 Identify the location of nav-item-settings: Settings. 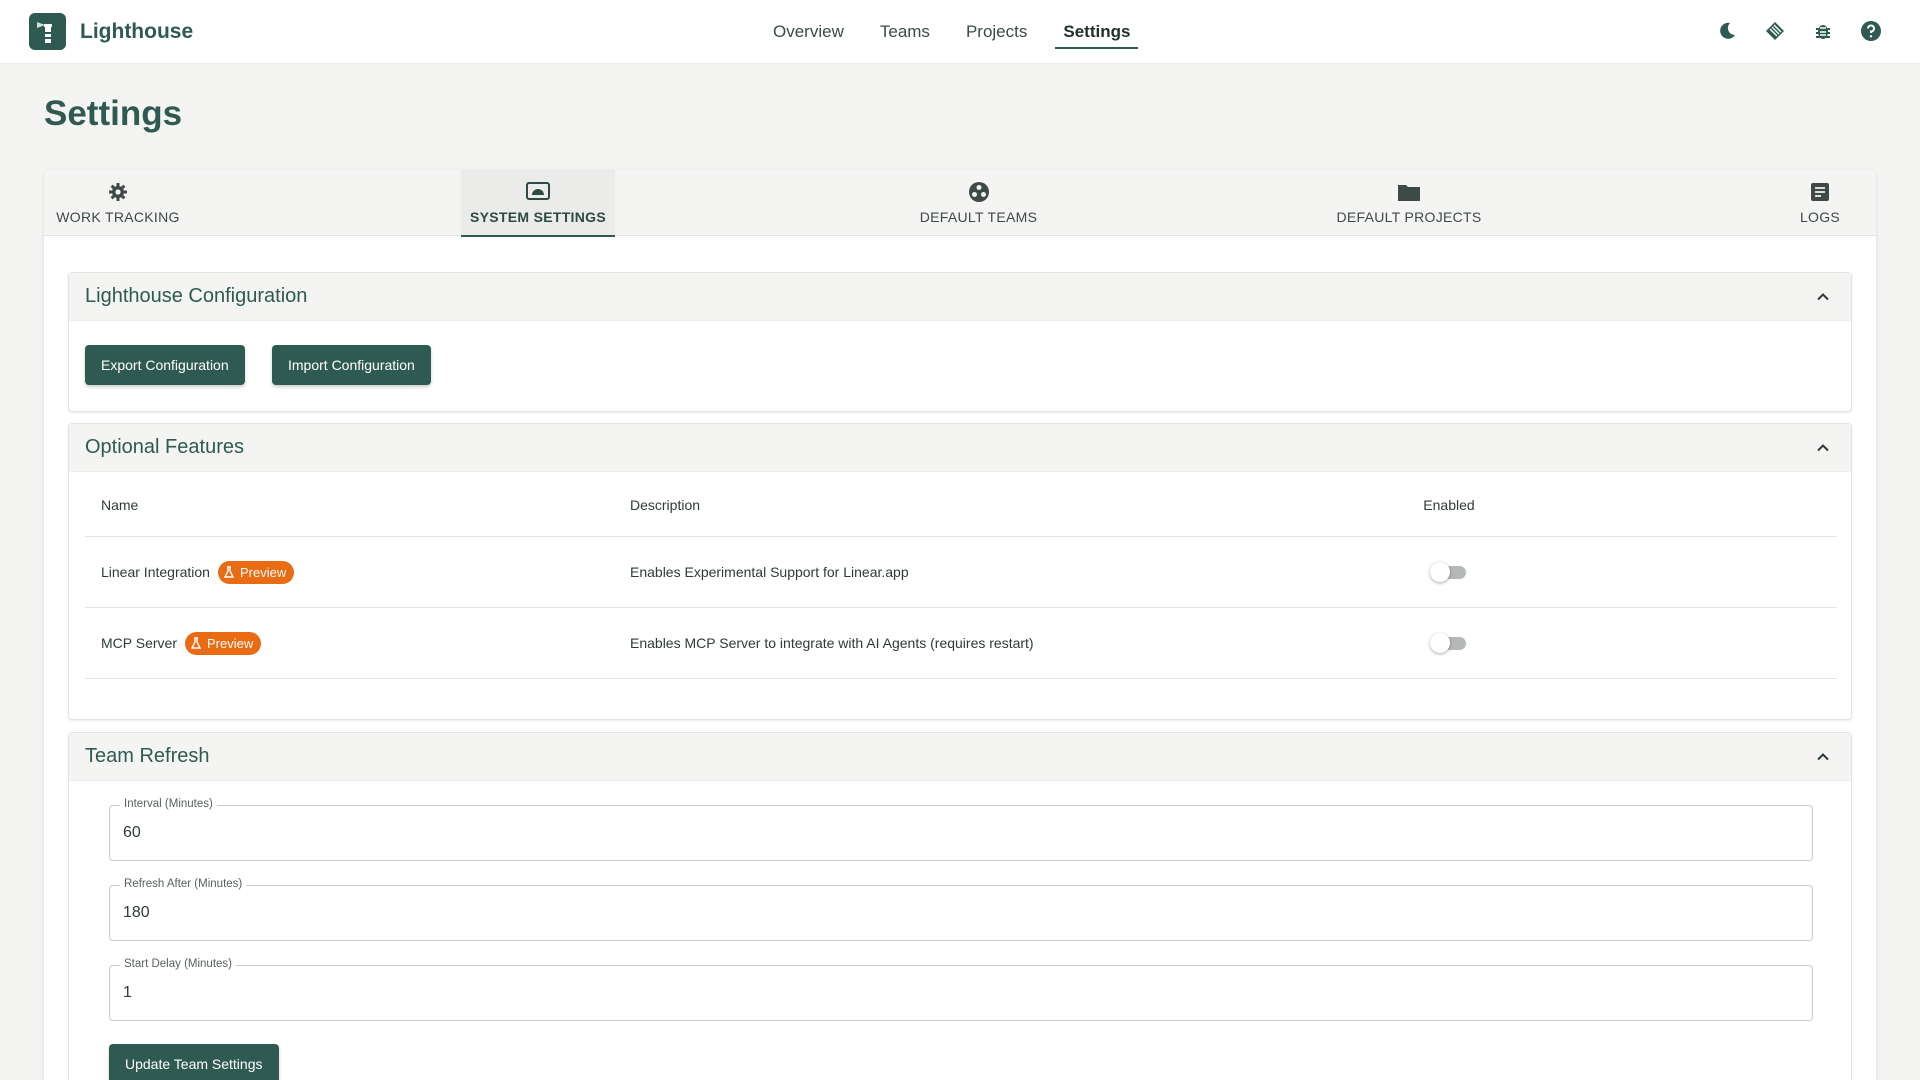
(1097, 32).